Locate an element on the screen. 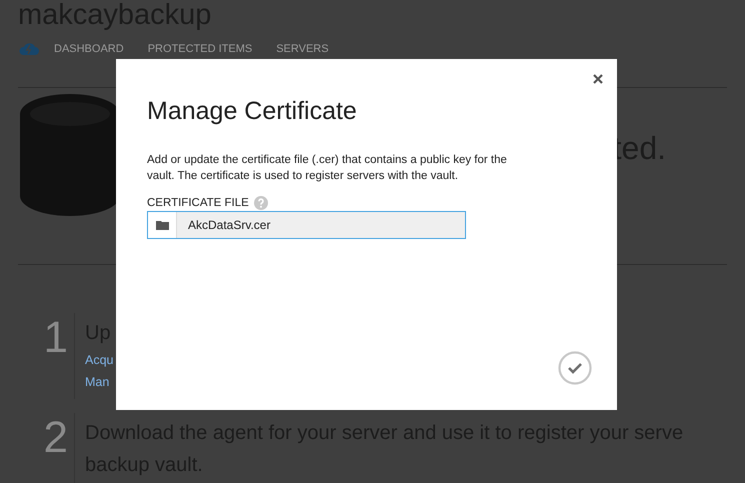 This screenshot has width=745, height=483. nav-tab: SERVERS is located at coordinates (302, 49).